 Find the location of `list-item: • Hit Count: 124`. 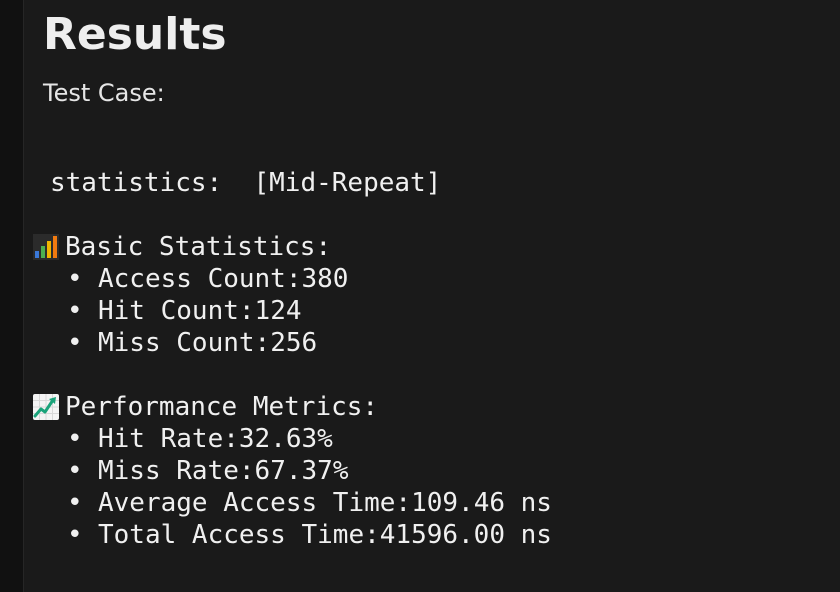

list-item: • Hit Count: 124 is located at coordinates (207, 311).